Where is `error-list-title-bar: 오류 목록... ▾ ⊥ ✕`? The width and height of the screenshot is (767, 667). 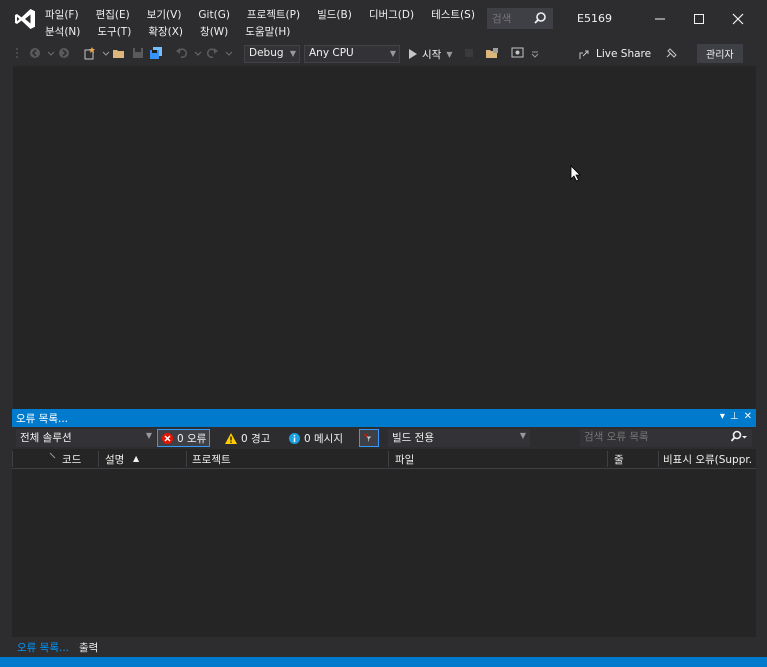 error-list-title-bar: 오류 목록... ▾ ⊥ ✕ is located at coordinates (384, 418).